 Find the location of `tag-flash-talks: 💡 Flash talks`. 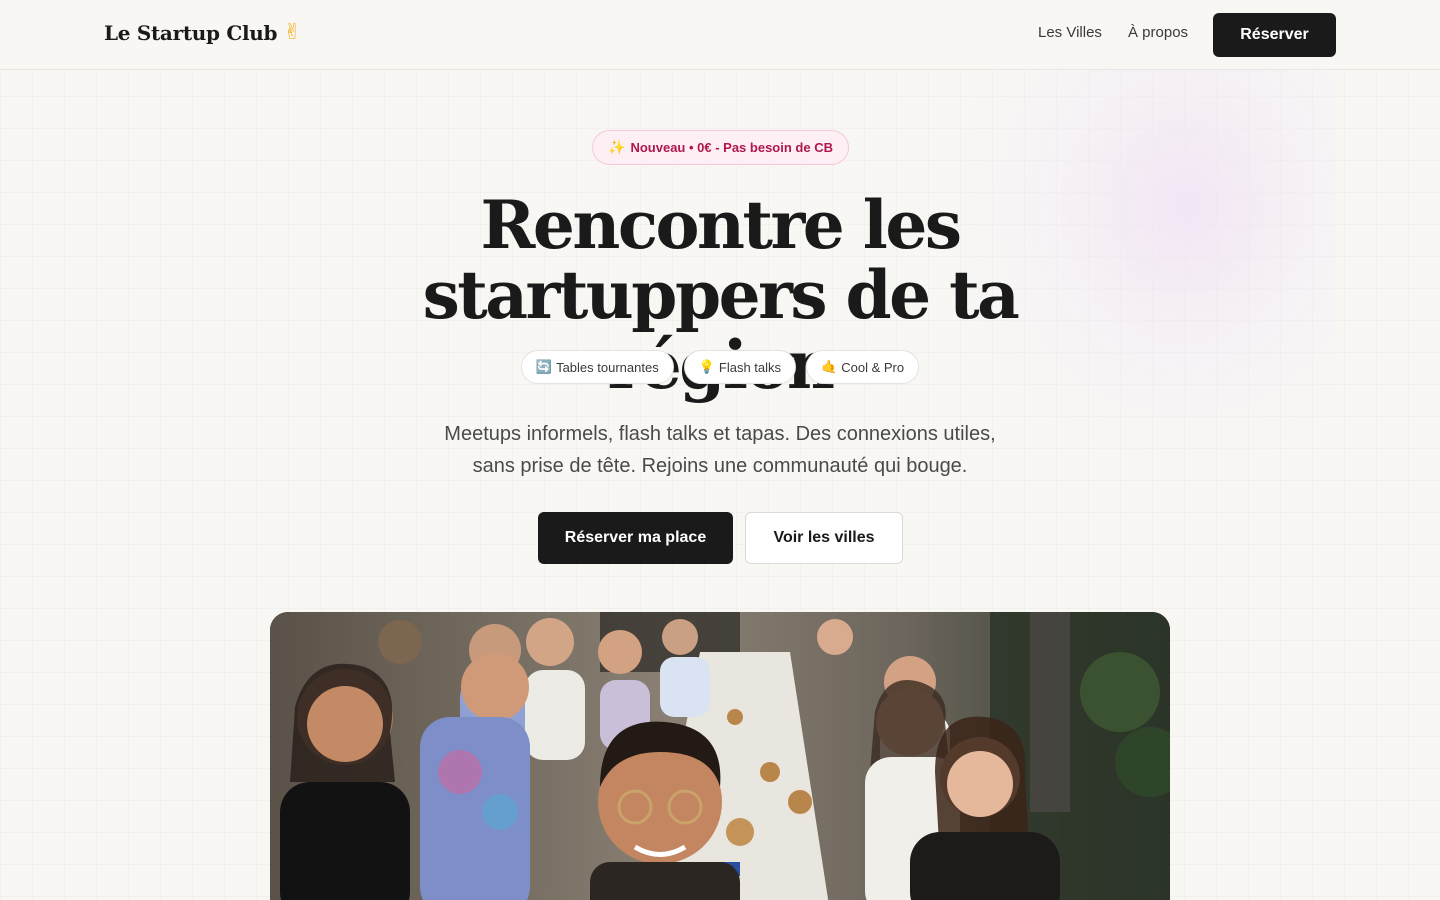

tag-flash-talks: 💡 Flash talks is located at coordinates (740, 367).